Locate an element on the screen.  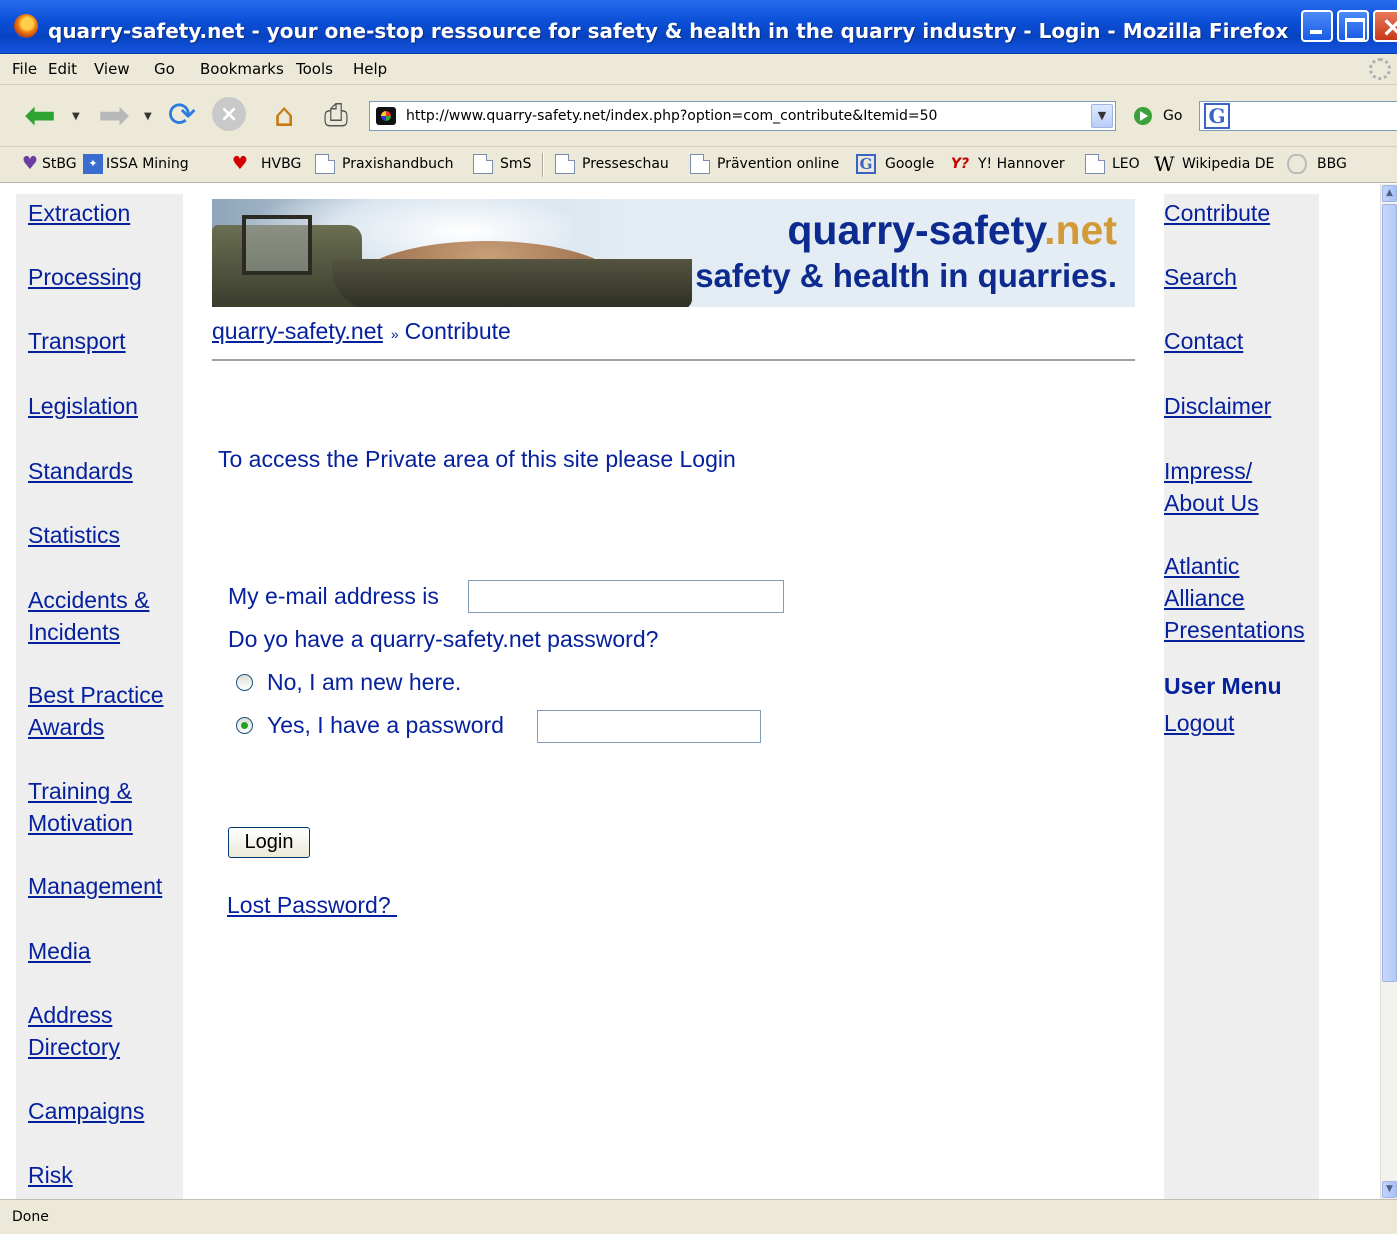
yahoo-icon: Y? is located at coordinates (960, 164).